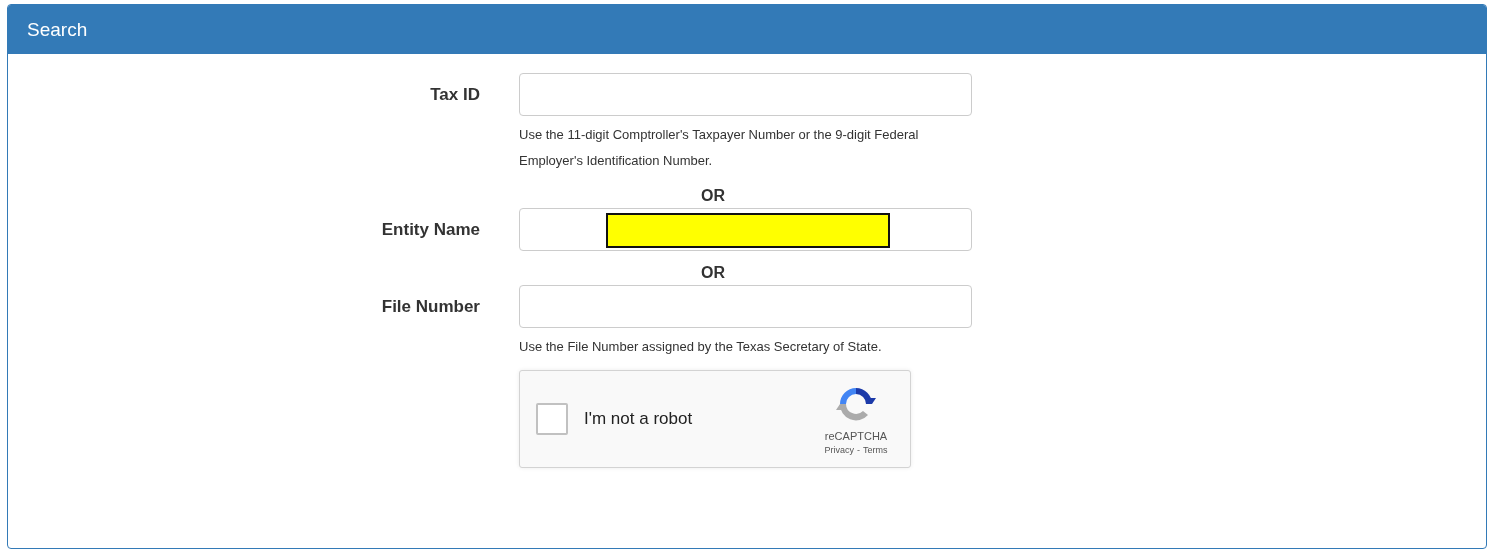 The height and width of the screenshot is (552, 1494). I want to click on panel-title: Search, so click(747, 29).